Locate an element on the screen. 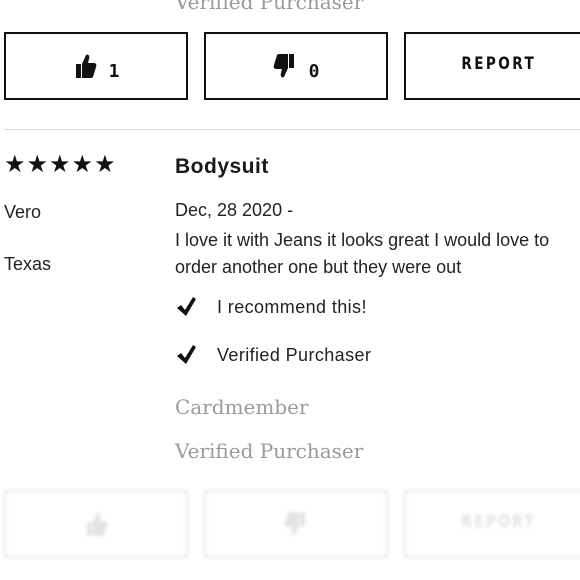 The image size is (580, 580). review-date: Dec, 28 2020 - is located at coordinates (234, 210).